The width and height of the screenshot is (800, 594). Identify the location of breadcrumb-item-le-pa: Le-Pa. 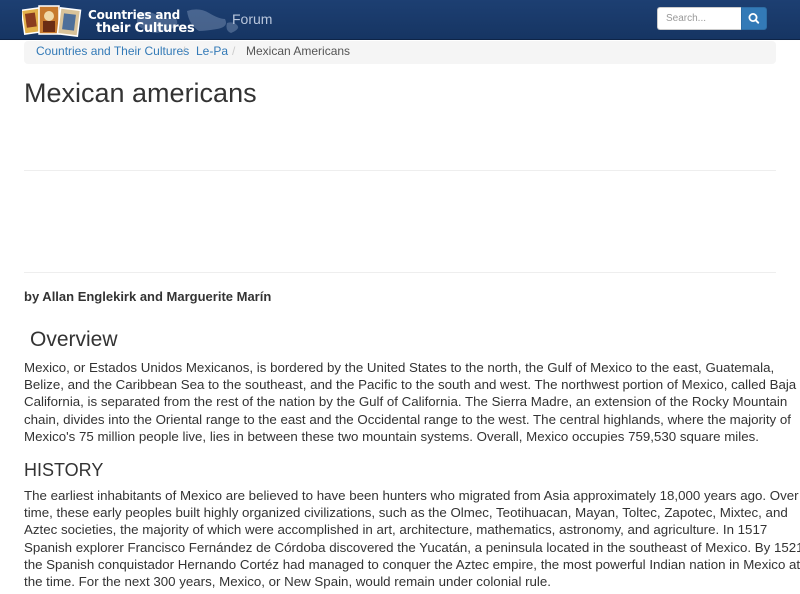
(212, 51).